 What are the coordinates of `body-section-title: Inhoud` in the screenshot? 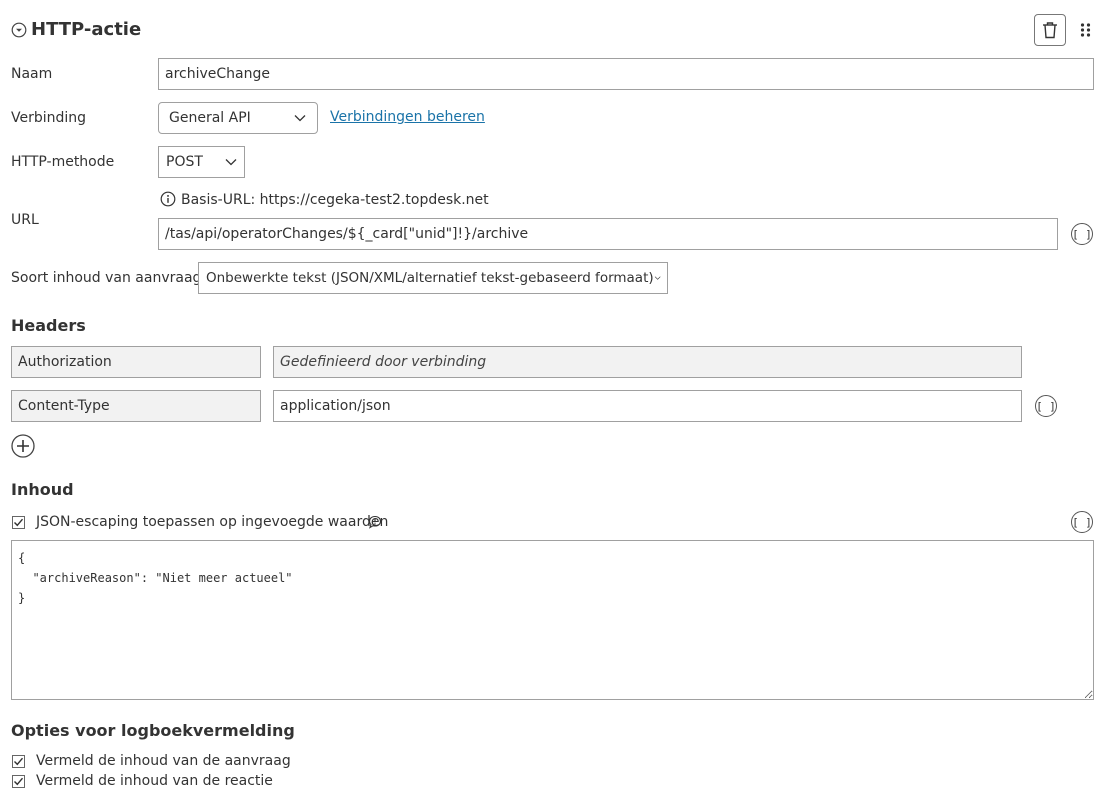 It's located at (42, 489).